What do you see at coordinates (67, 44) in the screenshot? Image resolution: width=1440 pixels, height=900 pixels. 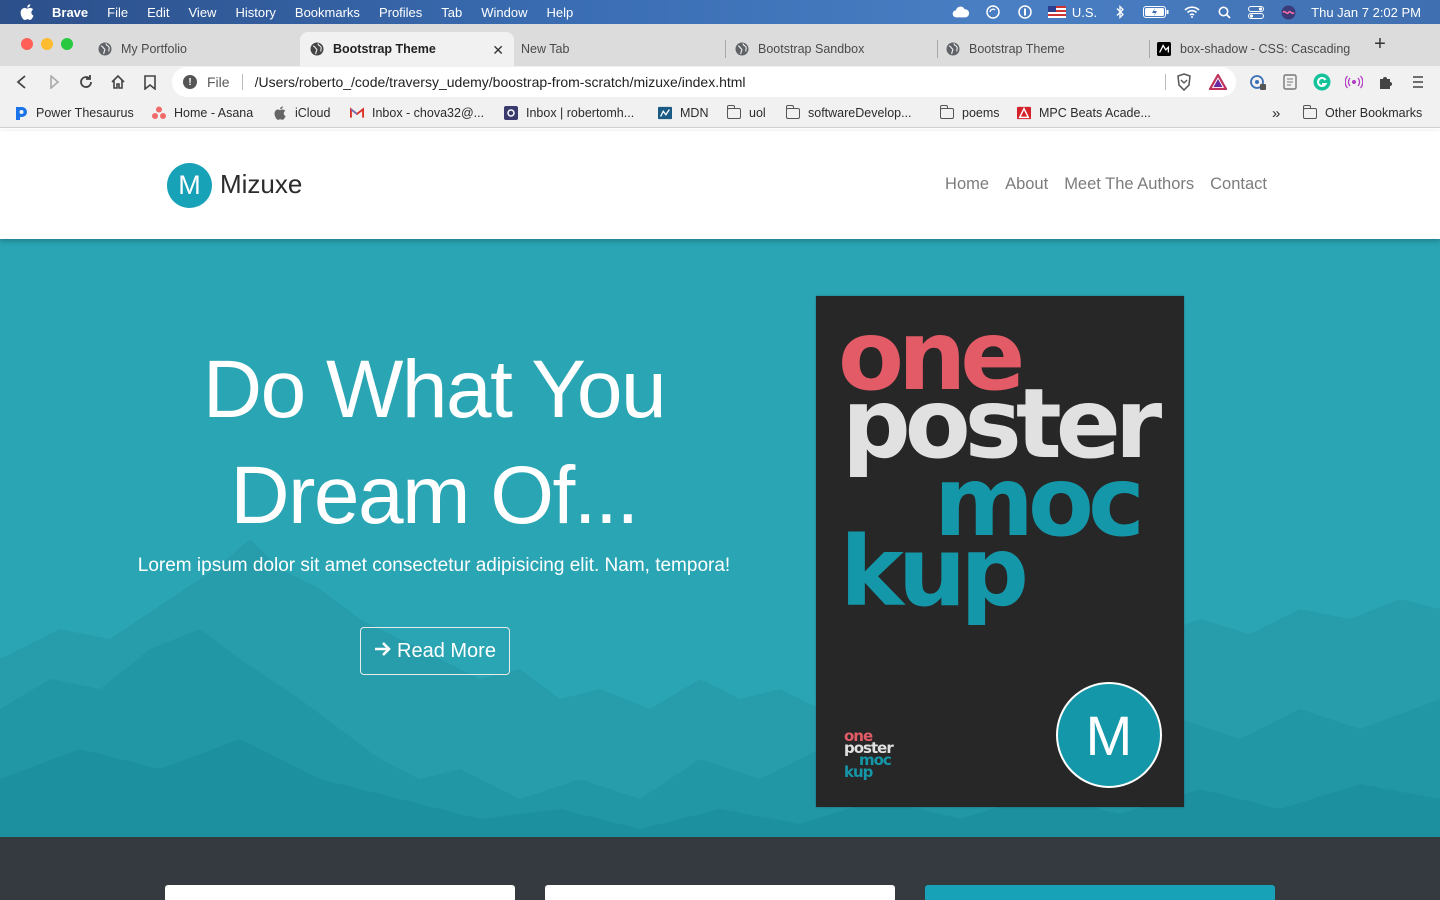 I see `window-zoom-button` at bounding box center [67, 44].